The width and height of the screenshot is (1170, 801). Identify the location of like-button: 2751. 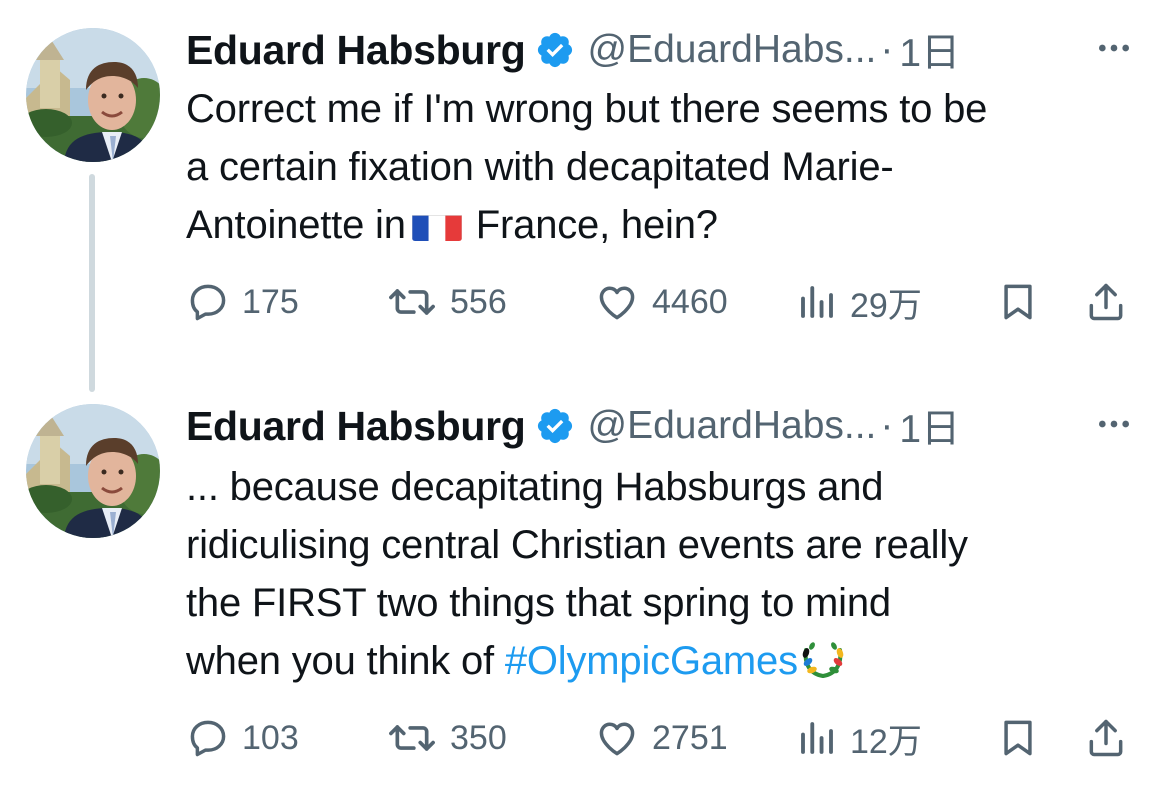
(661, 738).